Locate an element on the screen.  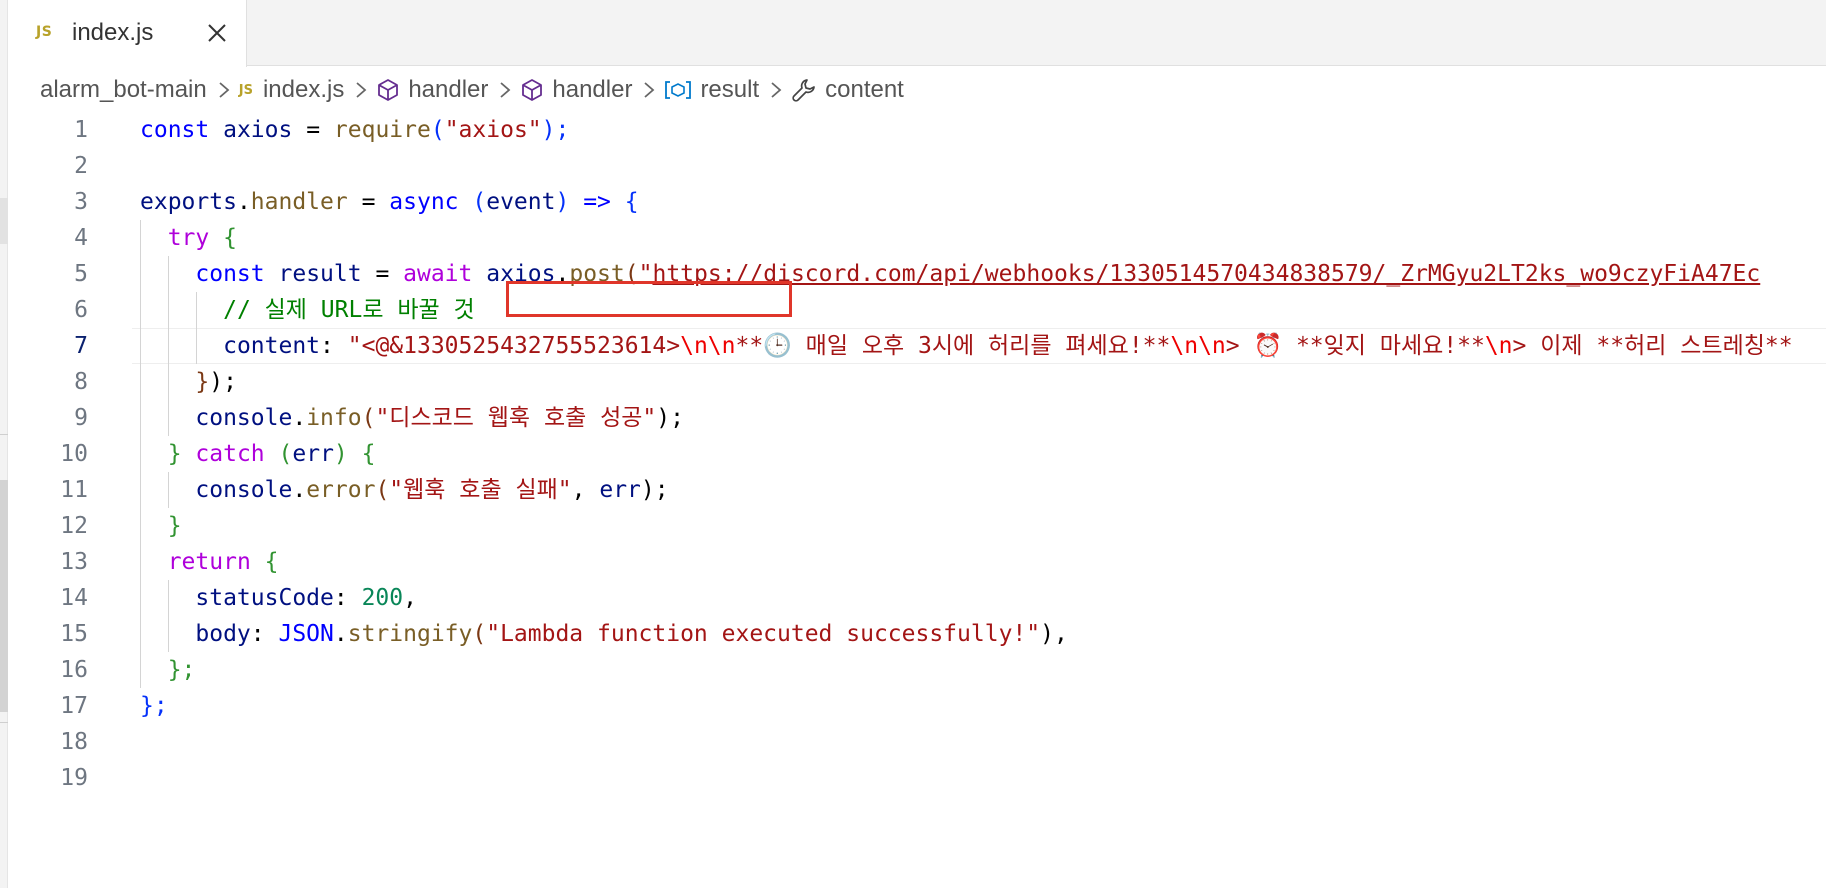
line-number: 10 is located at coordinates (74, 454).